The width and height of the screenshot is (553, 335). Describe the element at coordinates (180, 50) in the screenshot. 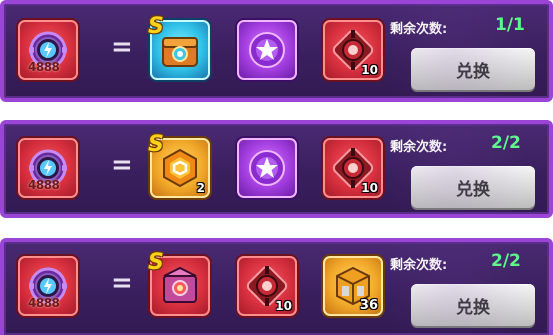

I see `orange-treasure-chest-icon` at that location.